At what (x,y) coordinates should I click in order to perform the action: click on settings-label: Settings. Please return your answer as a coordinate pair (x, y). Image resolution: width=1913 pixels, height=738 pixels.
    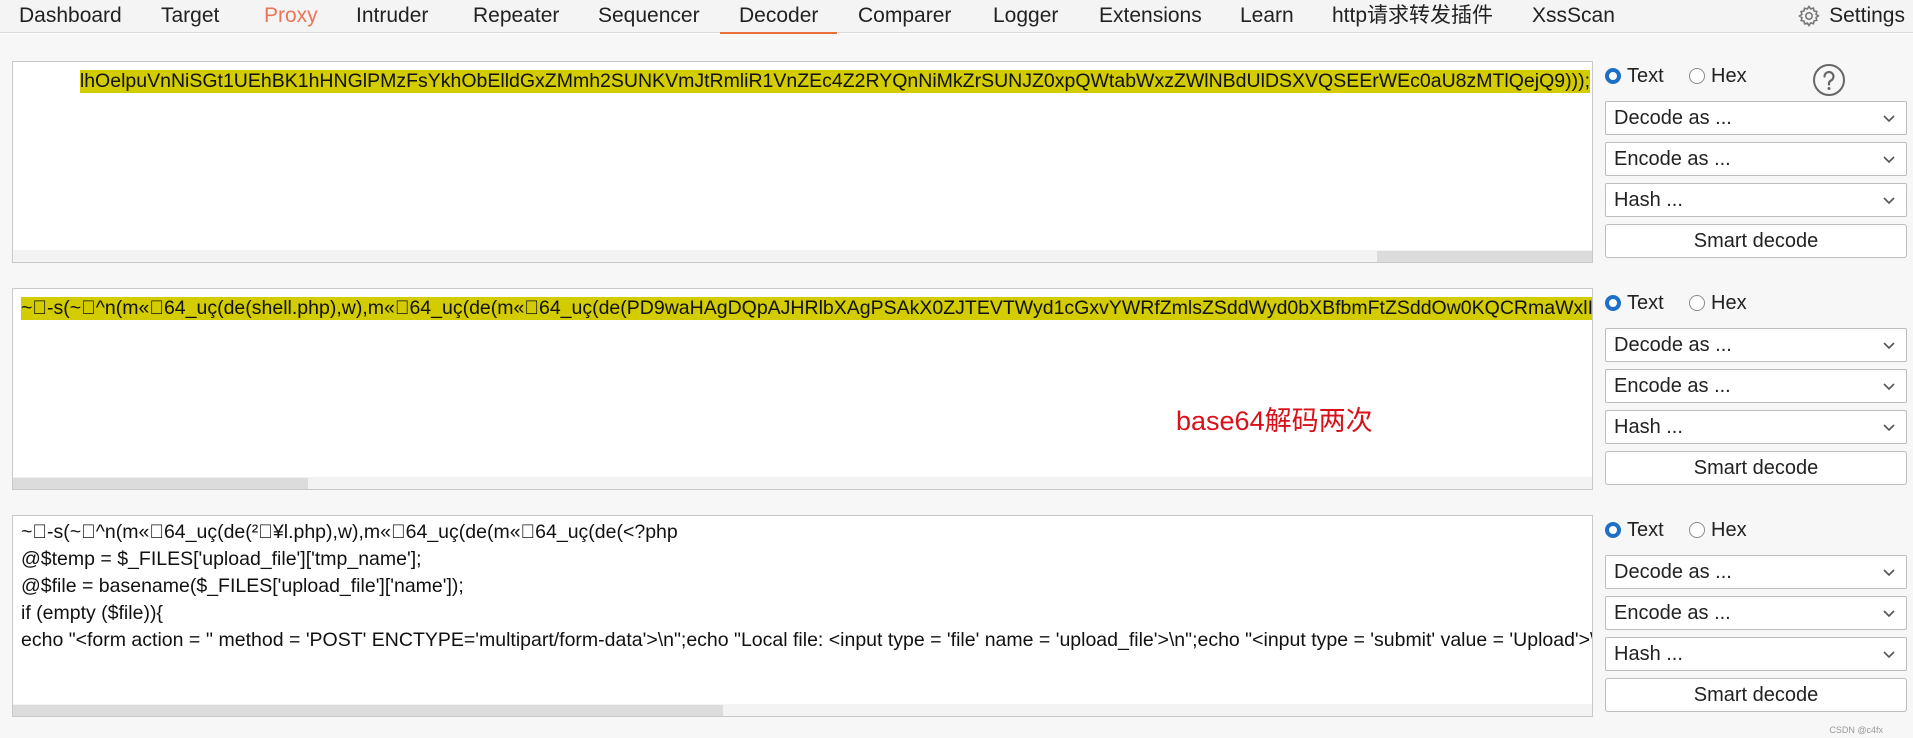
    Looking at the image, I should click on (1867, 15).